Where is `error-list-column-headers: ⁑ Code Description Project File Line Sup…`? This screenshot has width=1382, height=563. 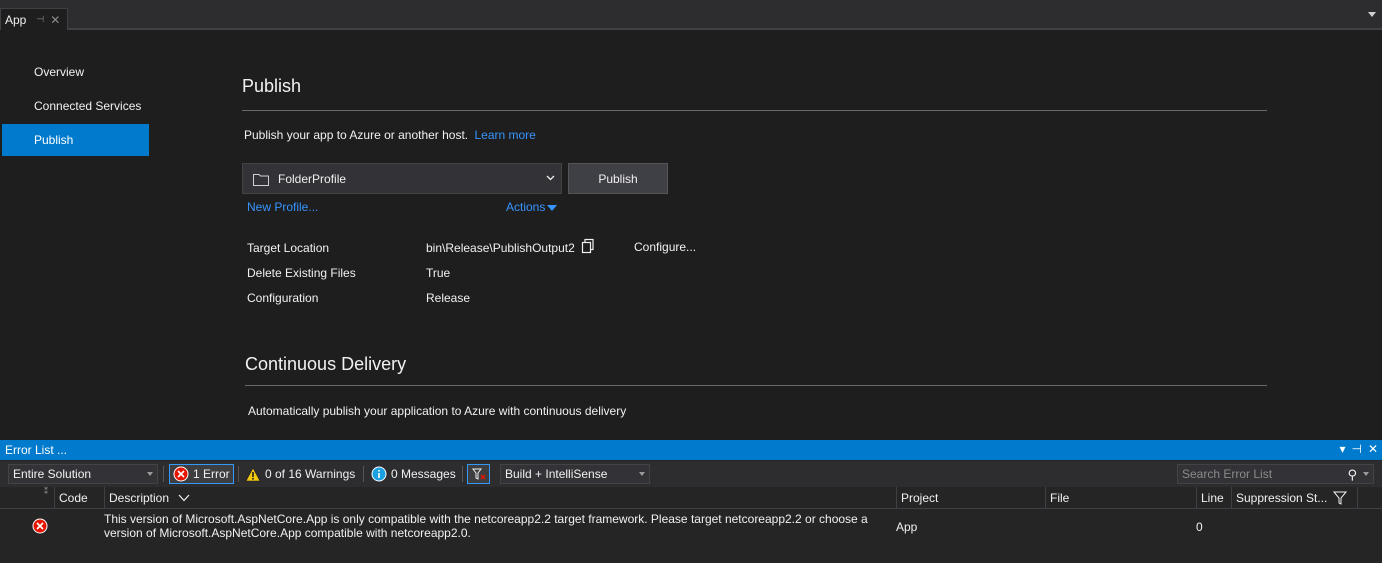 error-list-column-headers: ⁑ Code Description Project File Line Sup… is located at coordinates (691, 498).